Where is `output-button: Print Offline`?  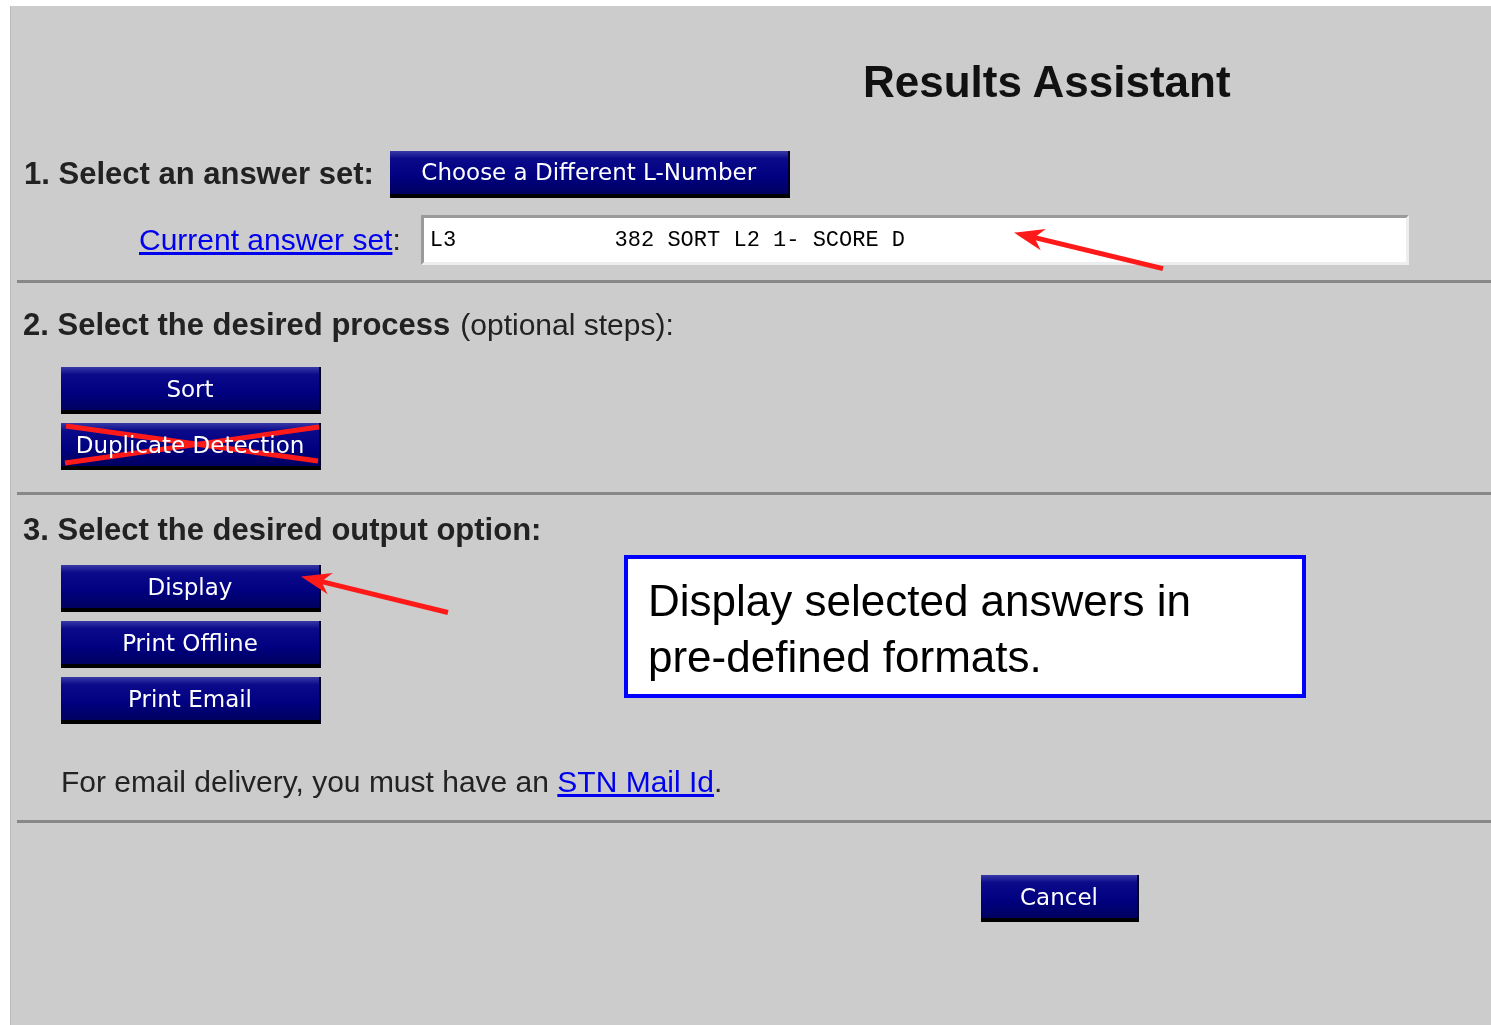
output-button: Print Offline is located at coordinates (191, 644).